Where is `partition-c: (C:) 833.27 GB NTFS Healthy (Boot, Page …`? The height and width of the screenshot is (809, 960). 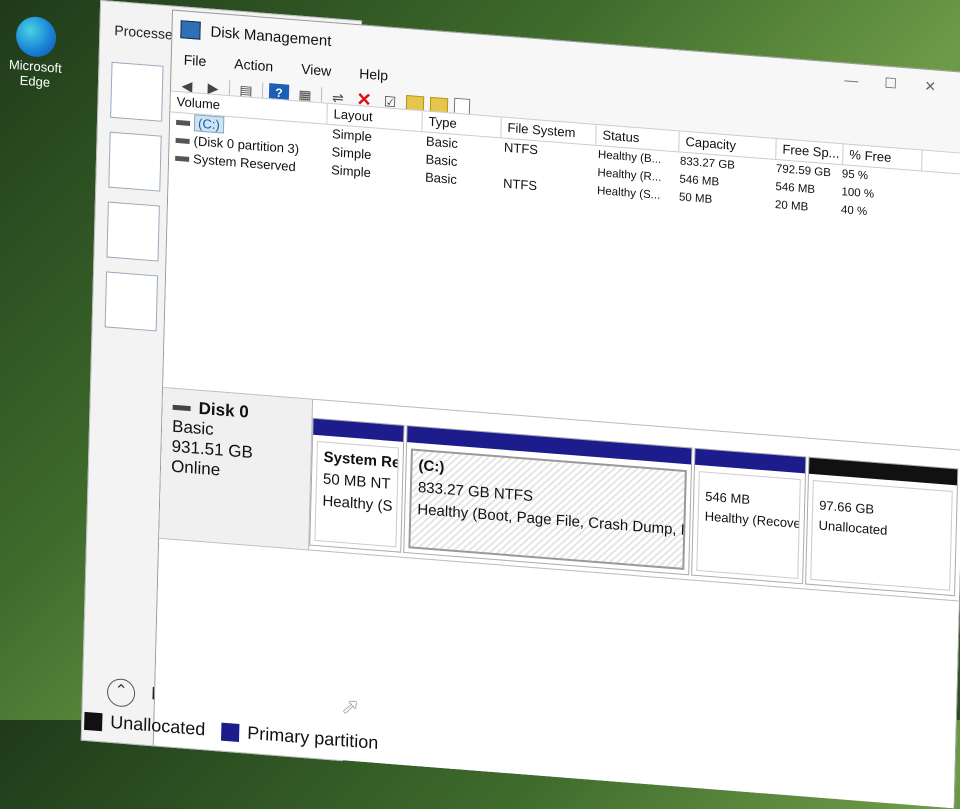 partition-c: (C:) 833.27 GB NTFS Healthy (Boot, Page … is located at coordinates (548, 500).